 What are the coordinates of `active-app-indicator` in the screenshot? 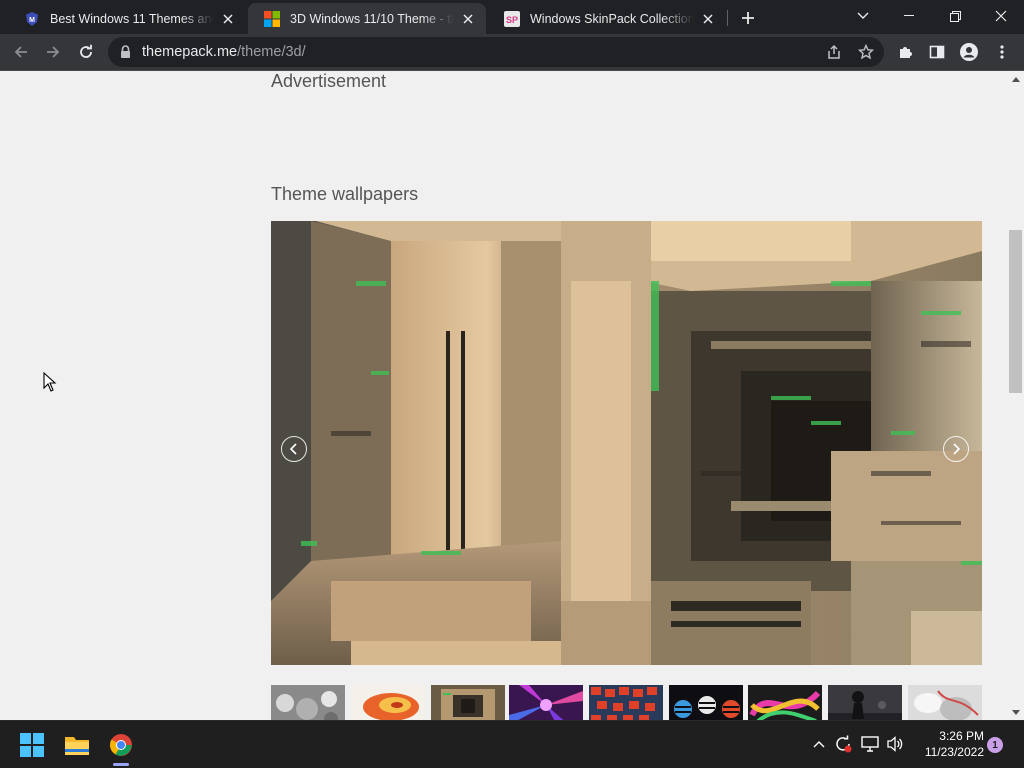 It's located at (121, 764).